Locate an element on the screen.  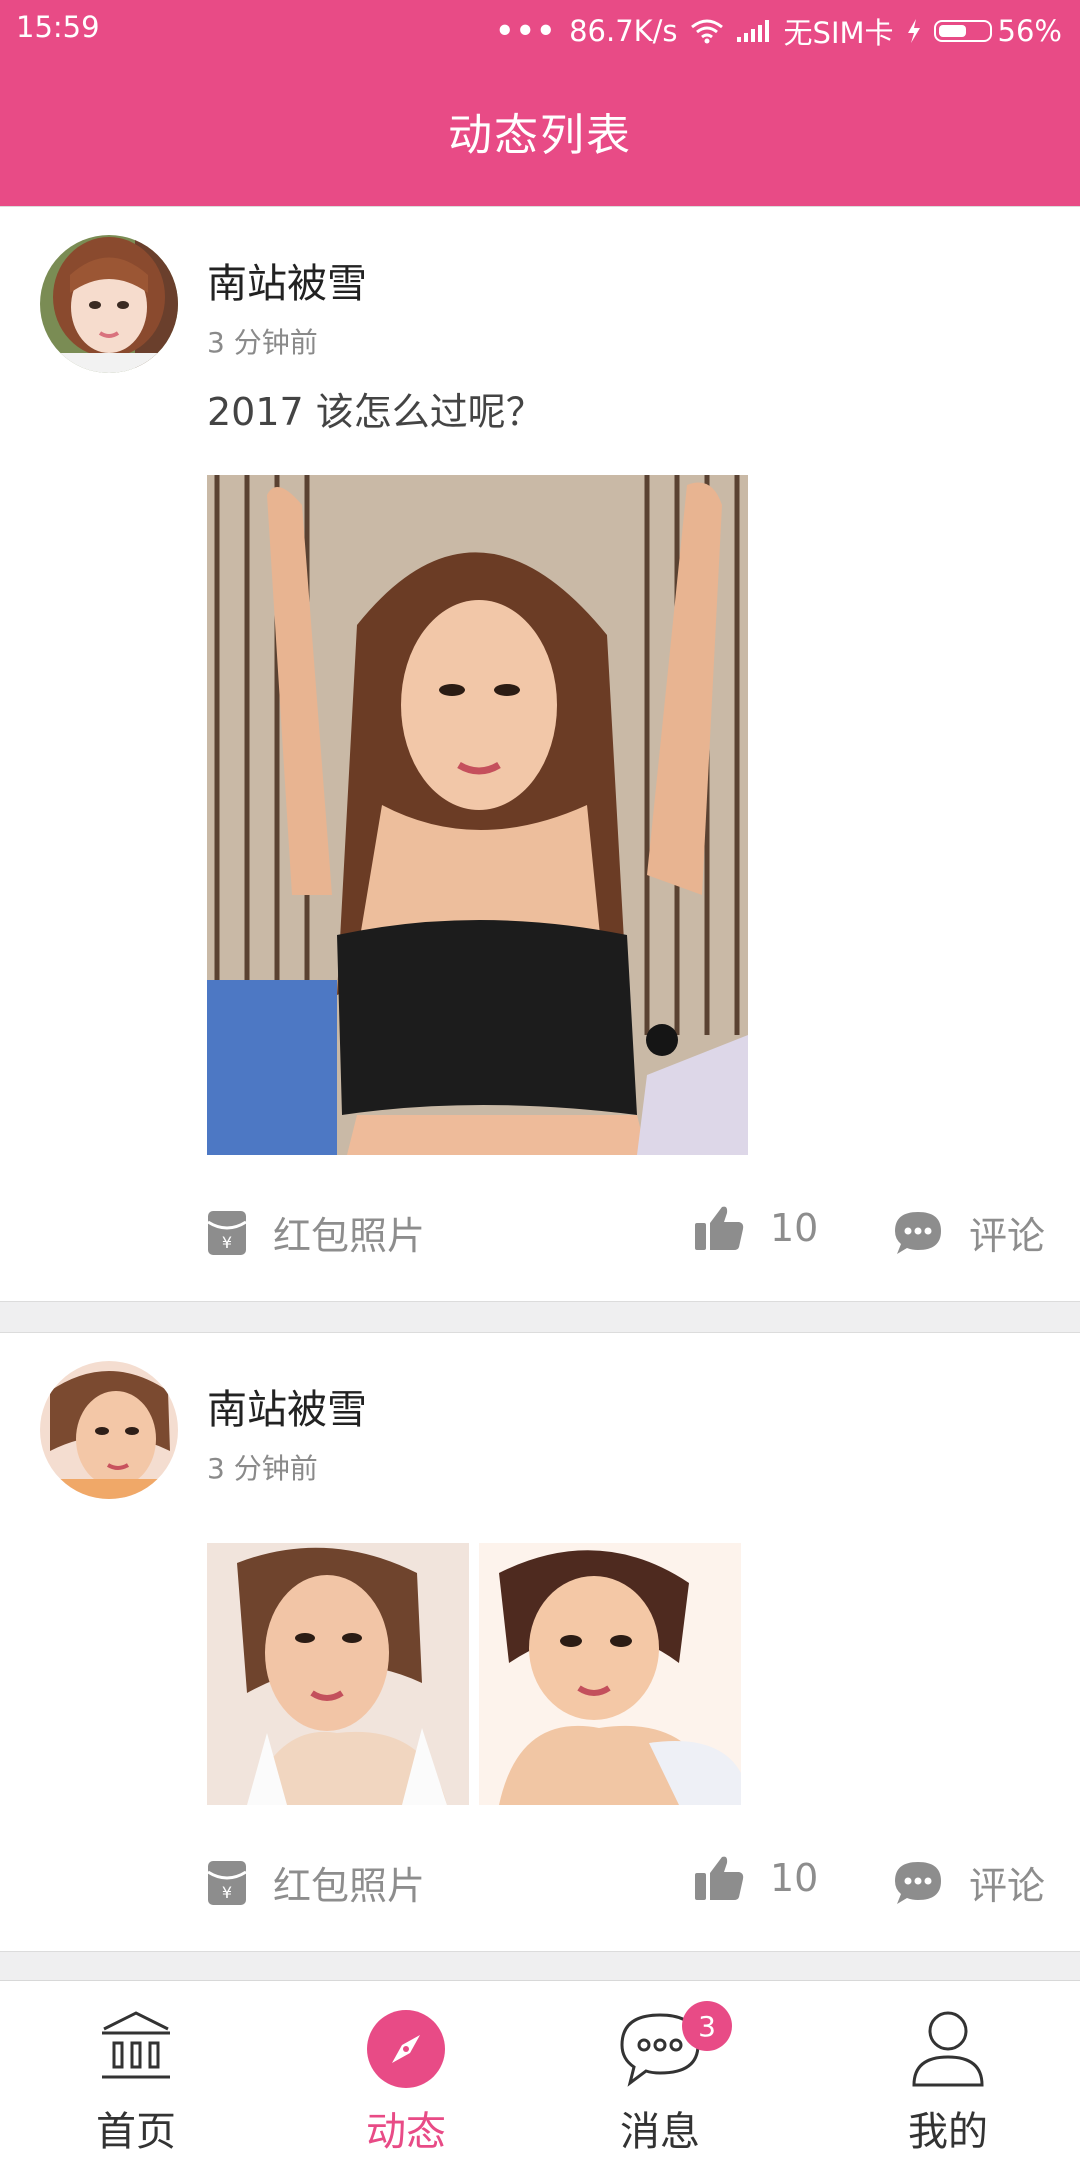
tab-home: 首页 is located at coordinates (136, 2076).